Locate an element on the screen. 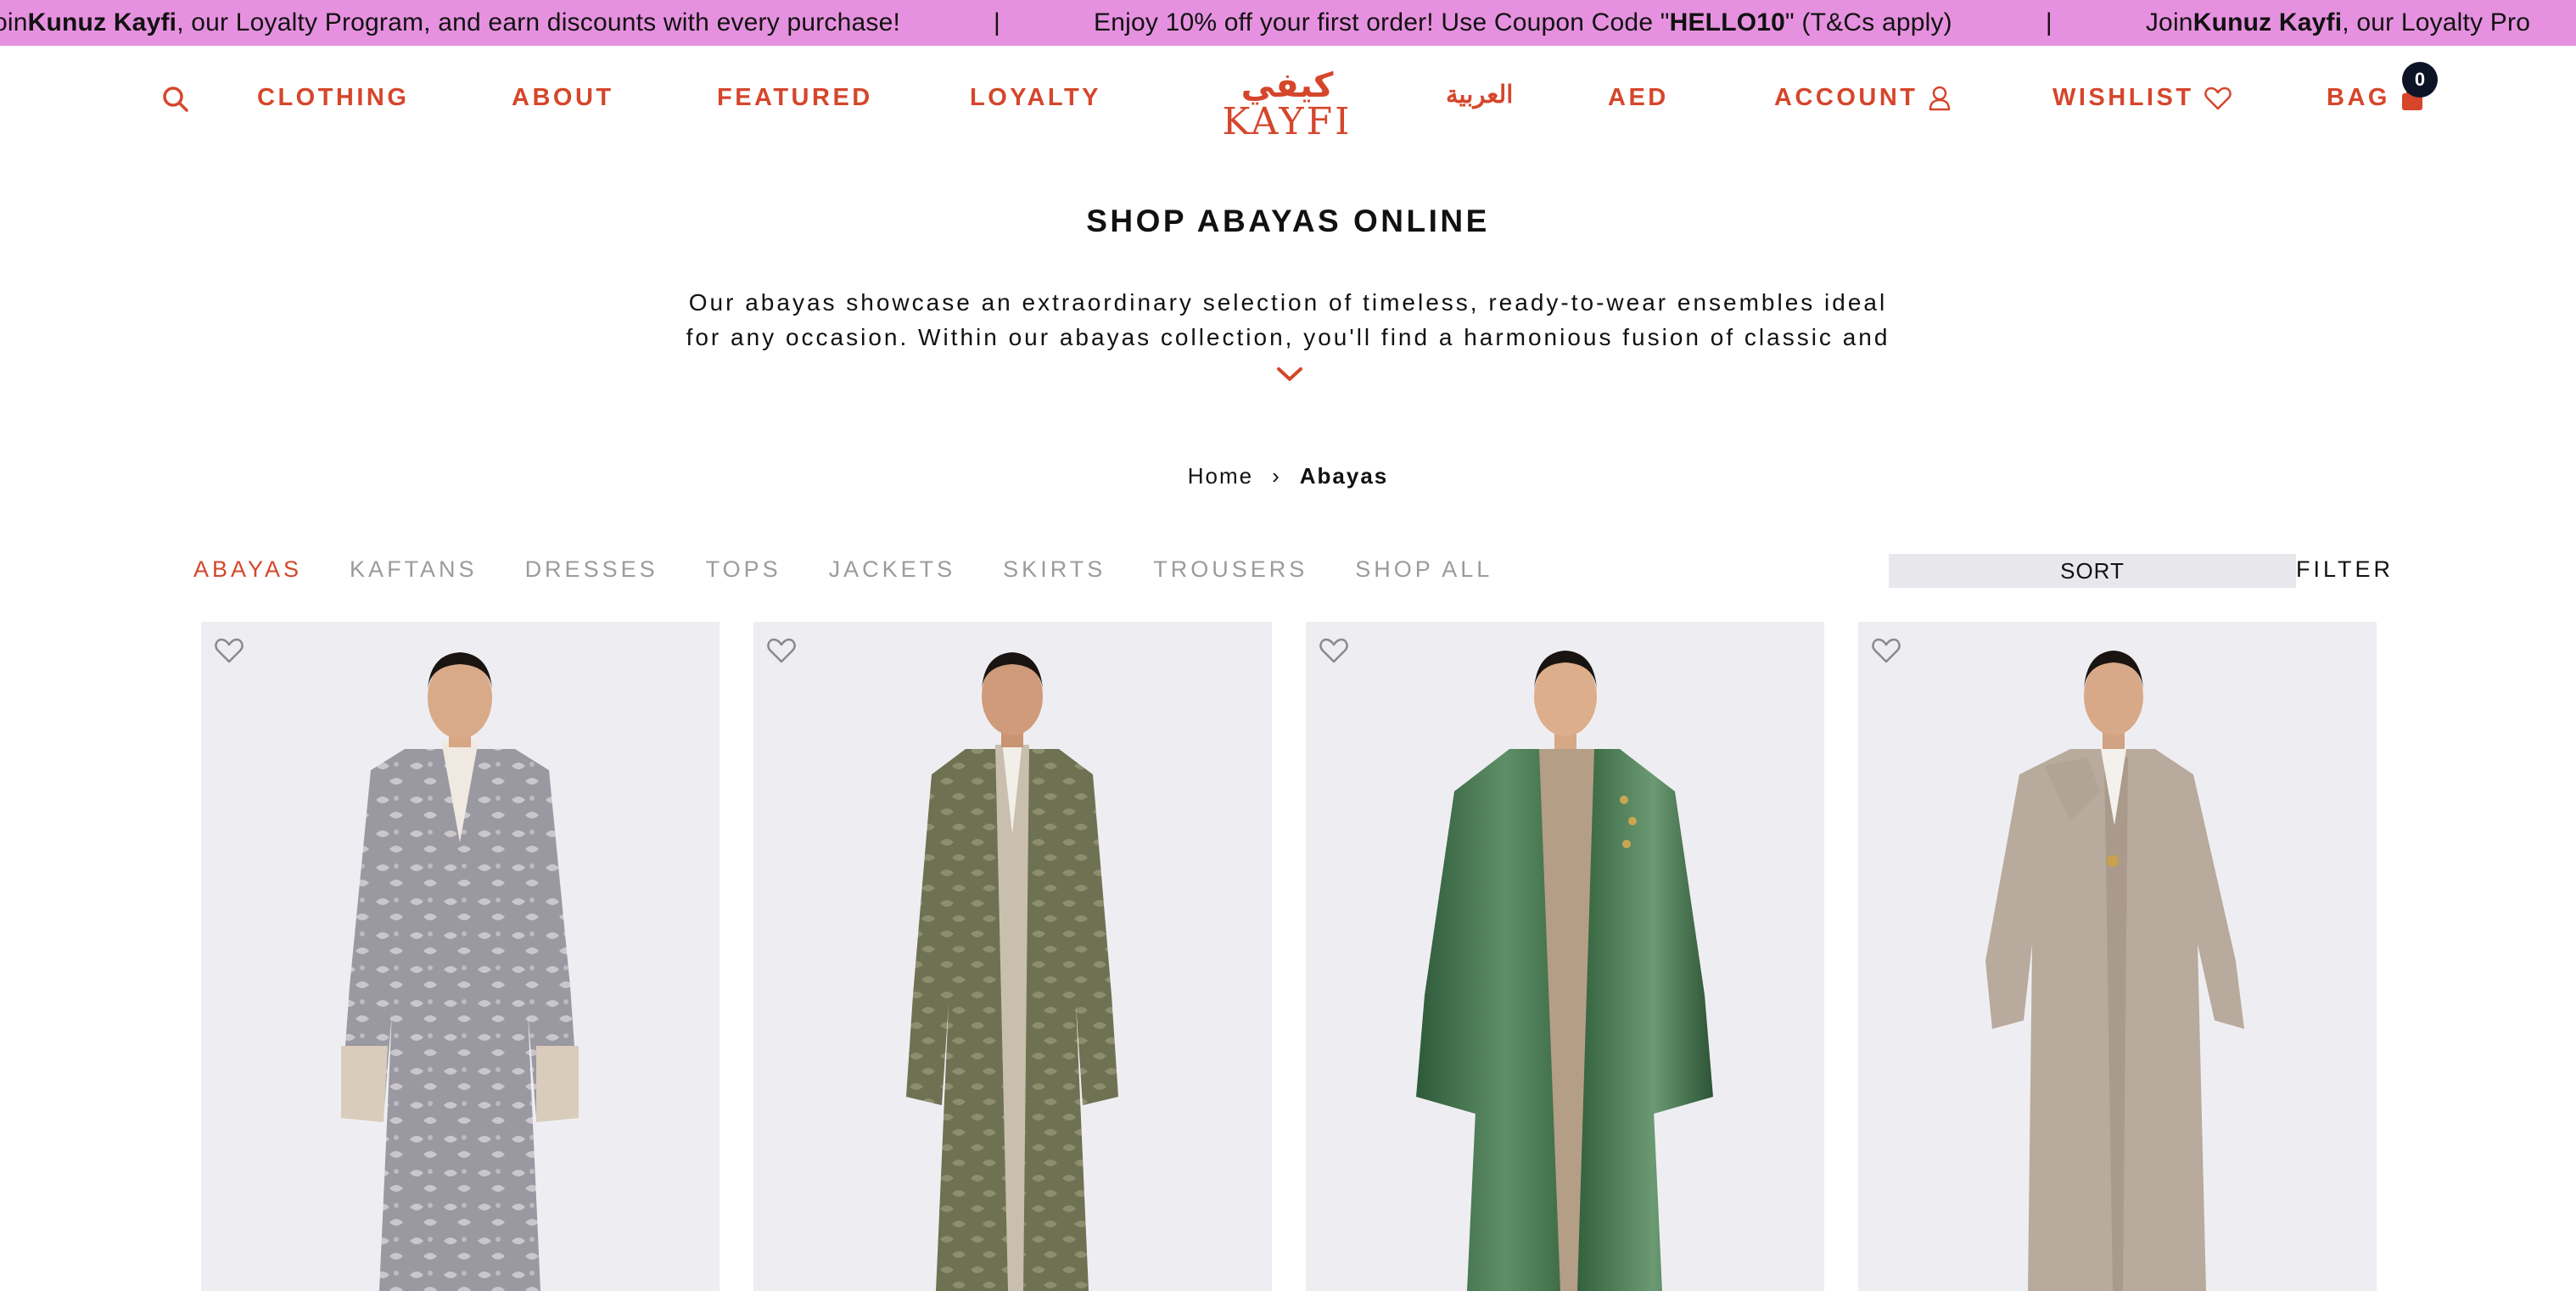 The image size is (2576, 1291). announcement-text: oin is located at coordinates (14, 22).